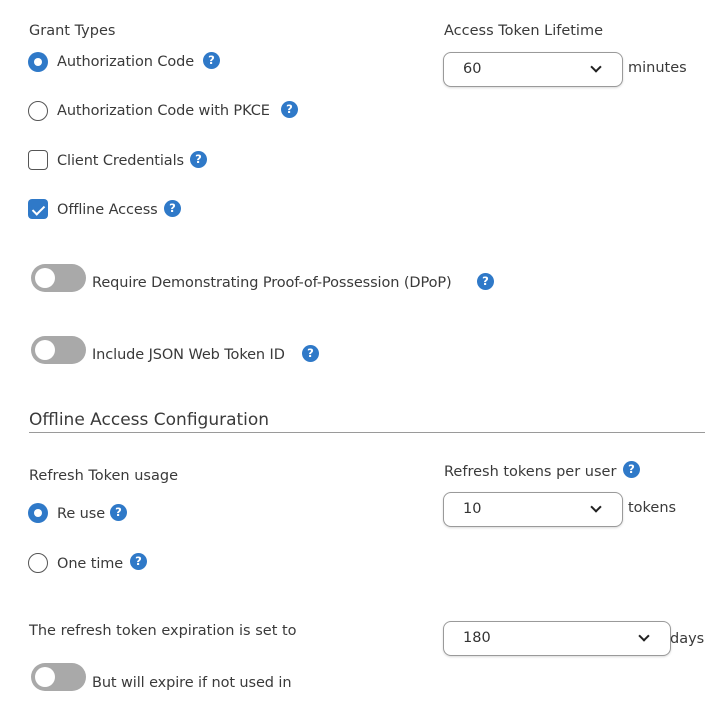  I want to click on refresh-token-expiration-value: 180, so click(477, 638).